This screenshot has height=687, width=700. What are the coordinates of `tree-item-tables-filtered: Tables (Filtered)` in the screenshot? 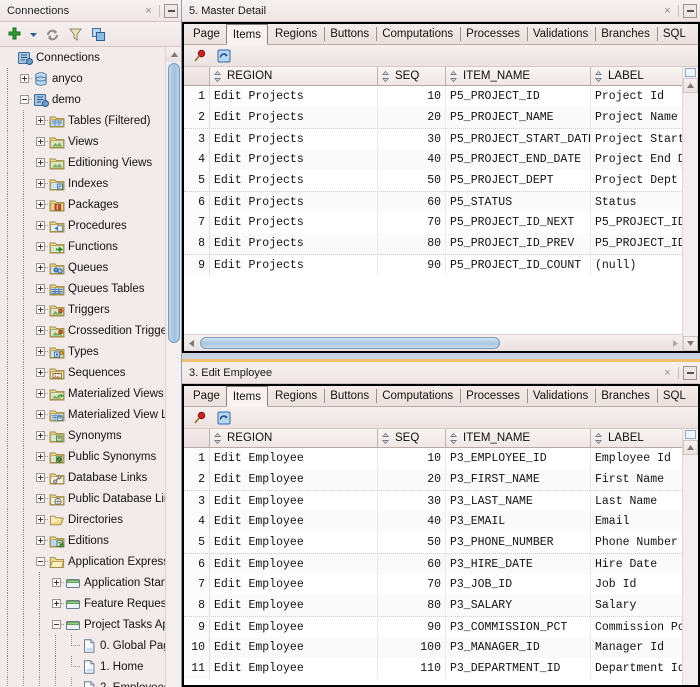 It's located at (82, 120).